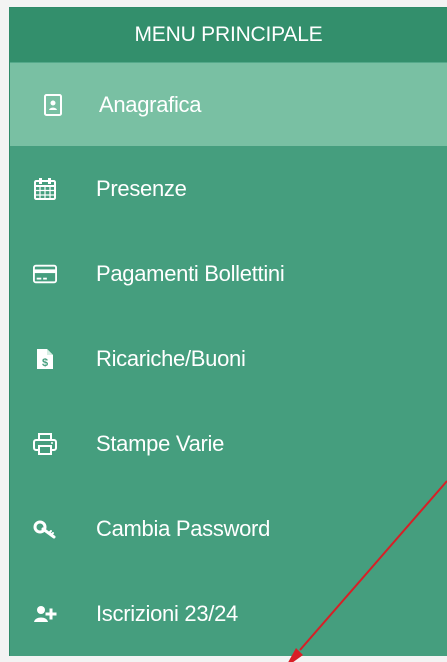 The width and height of the screenshot is (447, 662). I want to click on menu-item-ricariche-buoni: $ Ricariche/Buoni, so click(228, 358).